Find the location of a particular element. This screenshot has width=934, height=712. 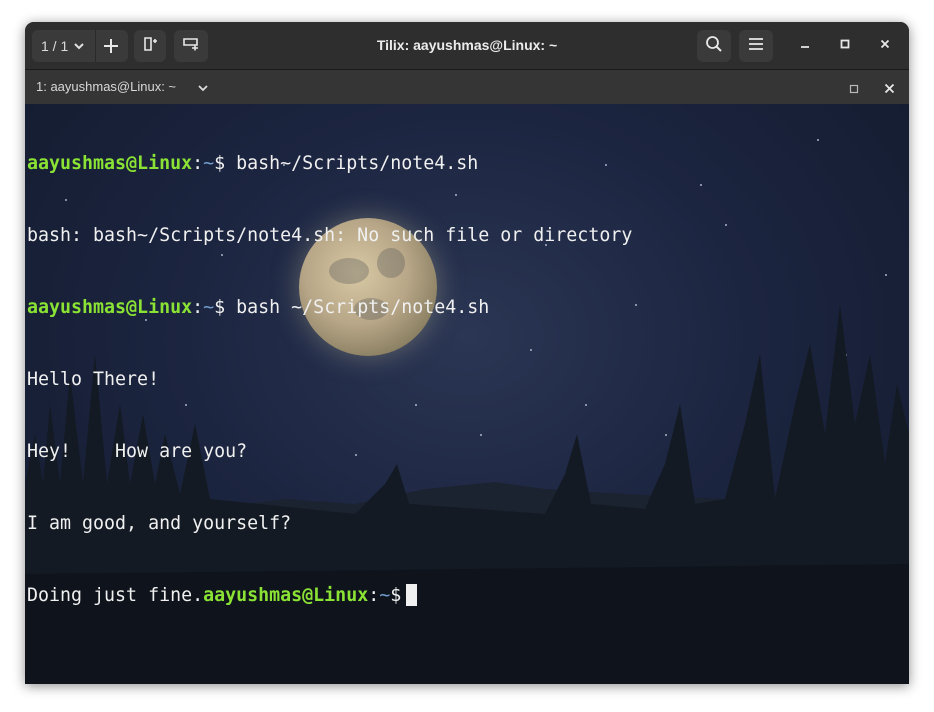

chevron-down-icon is located at coordinates (203, 90).